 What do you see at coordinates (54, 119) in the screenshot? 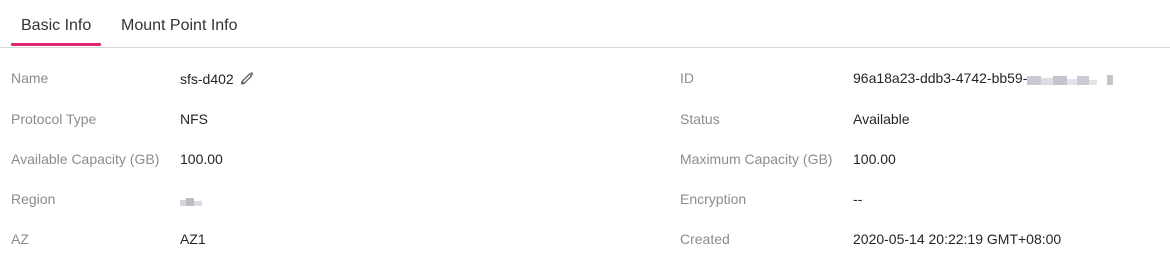
I see `protocol-type-label: Protocol Type` at bounding box center [54, 119].